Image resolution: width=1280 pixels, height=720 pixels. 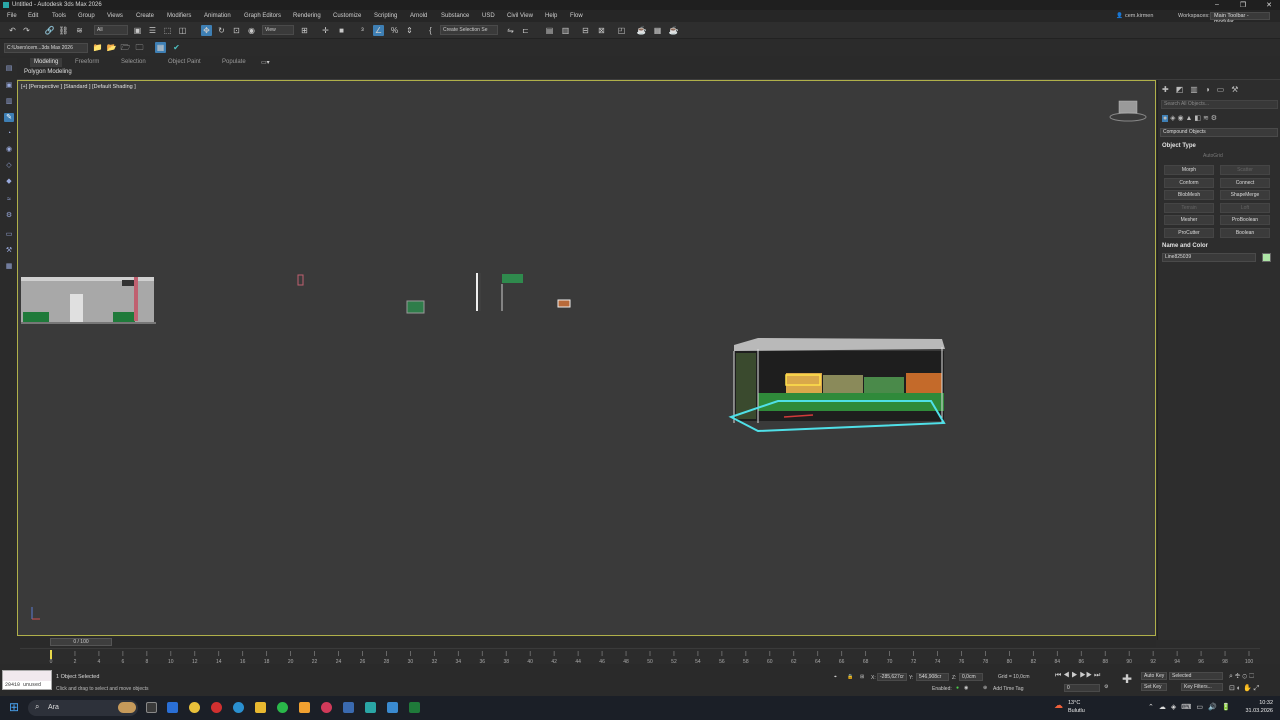 What do you see at coordinates (1189, 183) in the screenshot?
I see `conform-button: Conform` at bounding box center [1189, 183].